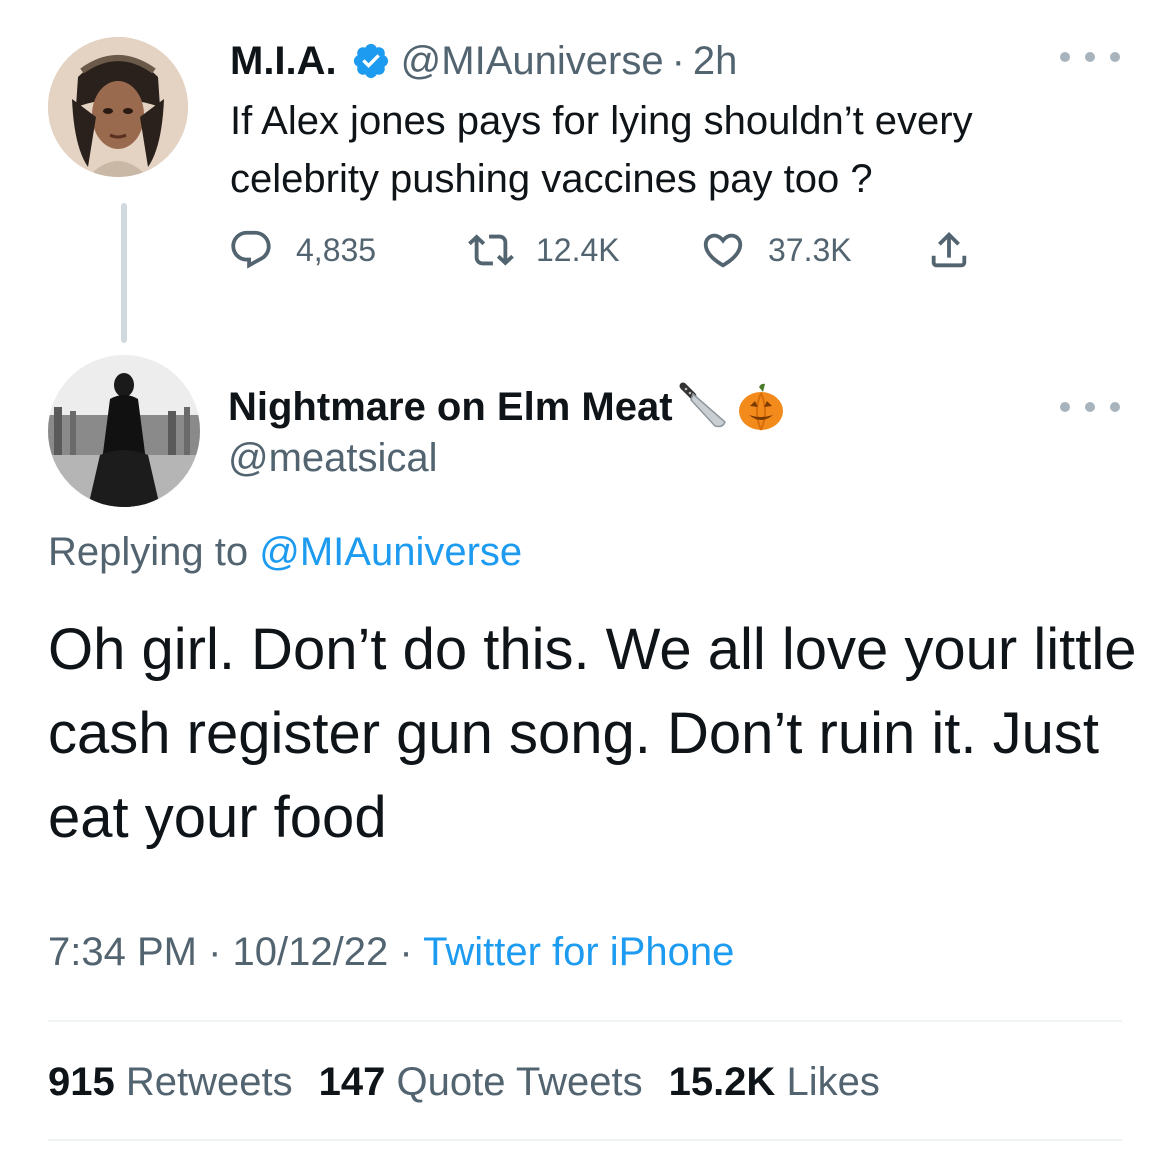 This screenshot has width=1170, height=1151. I want to click on like-count: 37.3K, so click(810, 249).